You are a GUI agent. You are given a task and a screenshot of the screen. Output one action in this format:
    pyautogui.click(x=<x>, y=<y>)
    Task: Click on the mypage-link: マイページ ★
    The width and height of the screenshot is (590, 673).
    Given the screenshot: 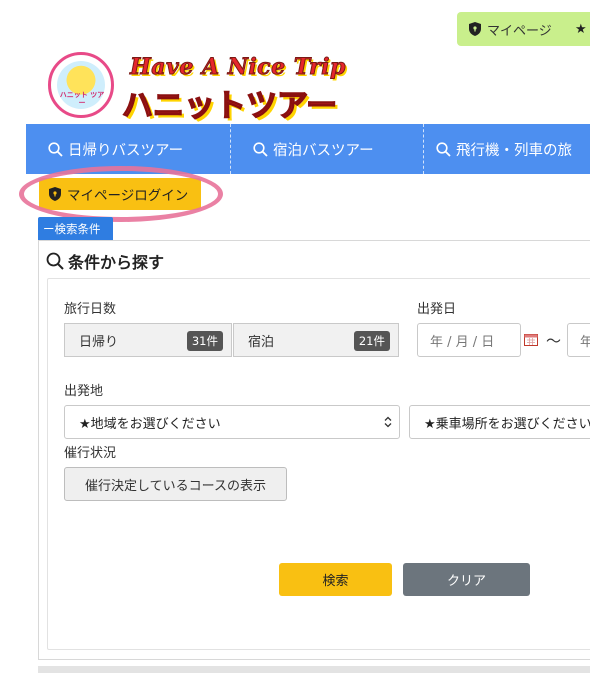 What is the action you would take?
    pyautogui.click(x=523, y=29)
    